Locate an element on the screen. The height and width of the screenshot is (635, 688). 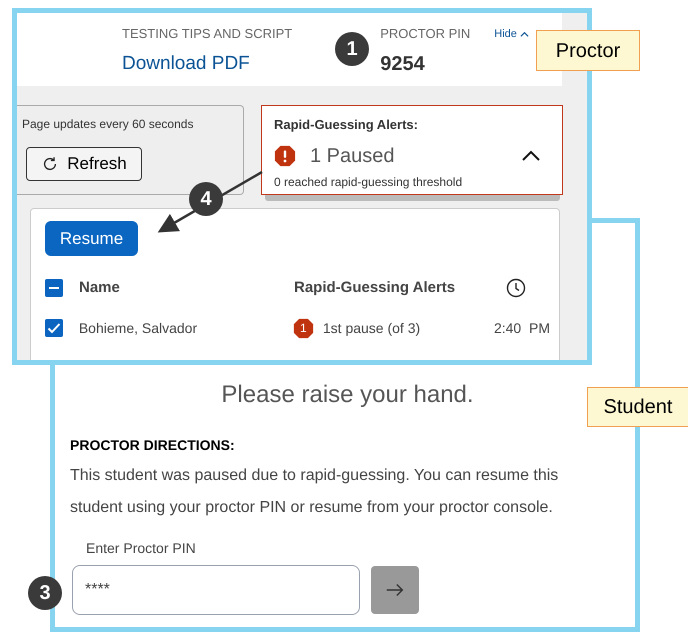
pin-input-field: **** is located at coordinates (216, 590).